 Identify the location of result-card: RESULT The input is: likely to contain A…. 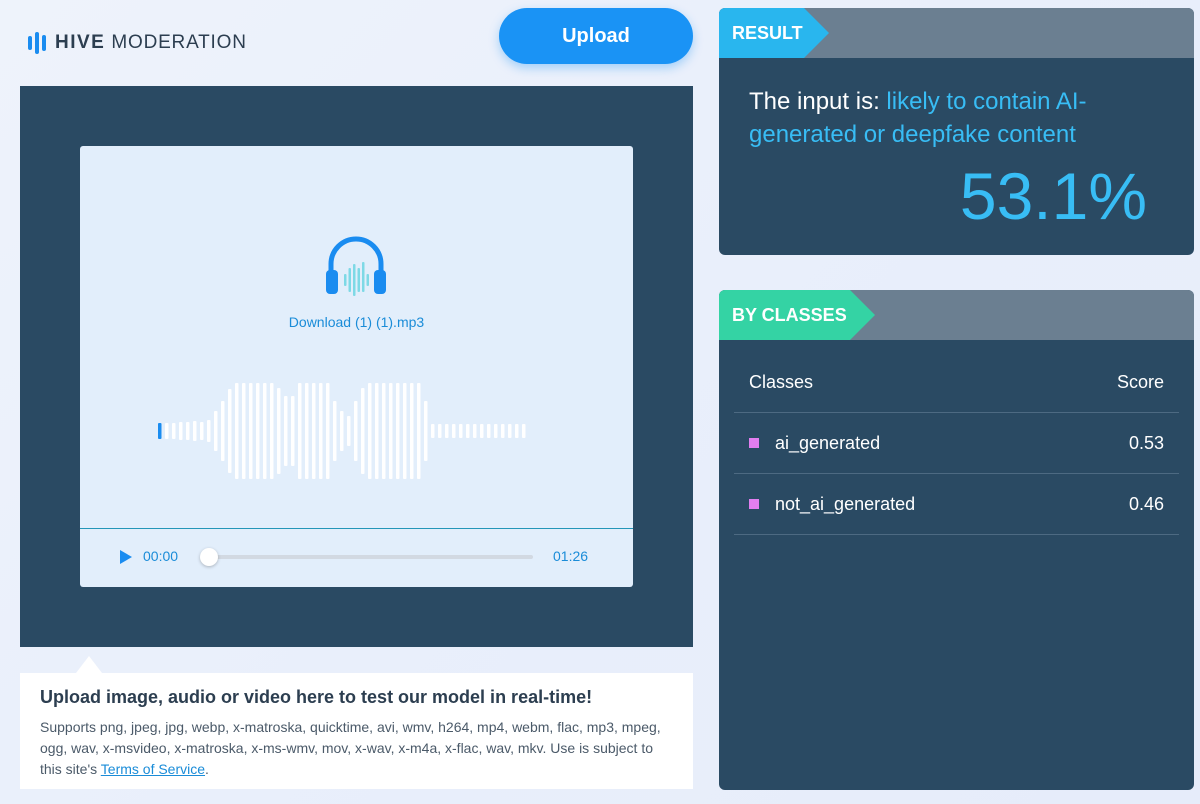
(956, 131).